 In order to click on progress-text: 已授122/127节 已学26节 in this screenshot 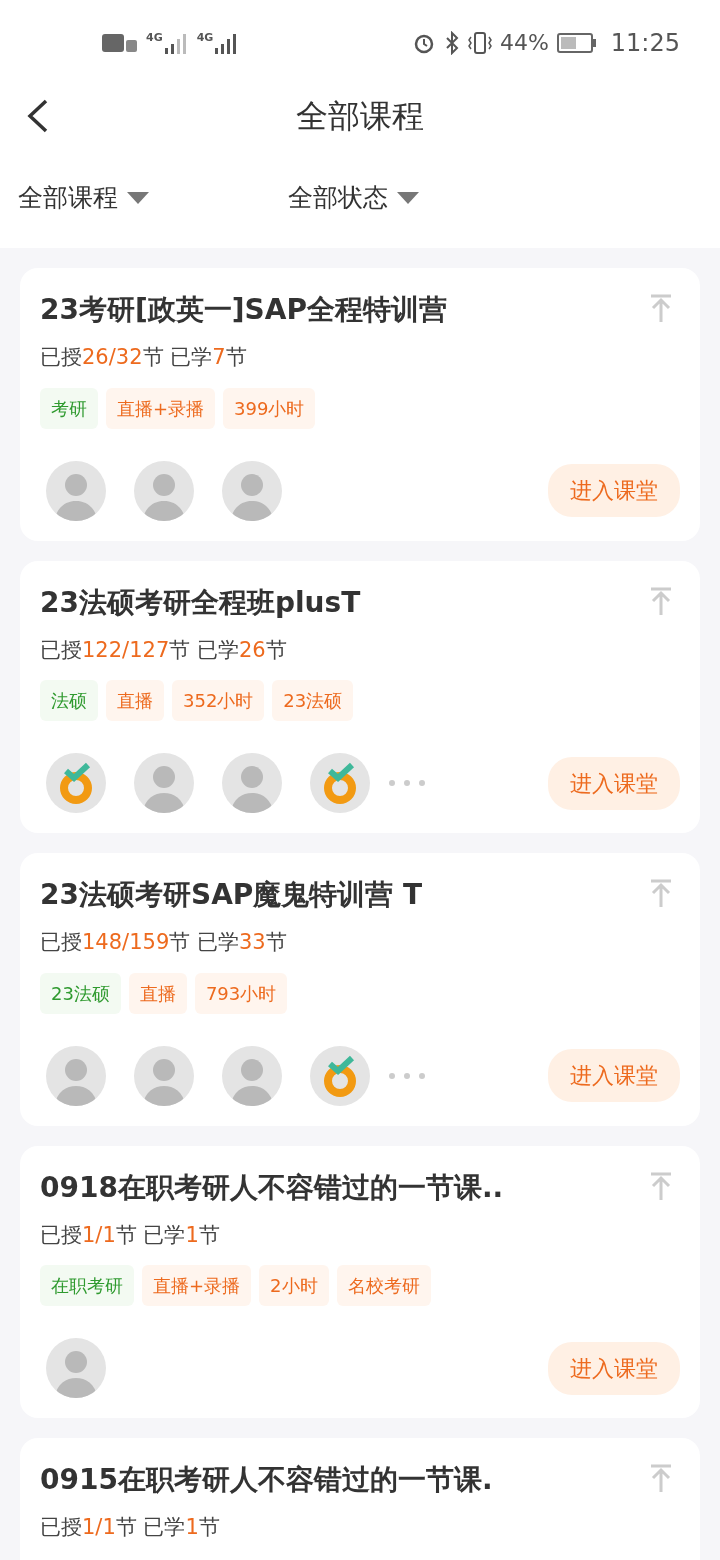, I will do `click(164, 650)`.